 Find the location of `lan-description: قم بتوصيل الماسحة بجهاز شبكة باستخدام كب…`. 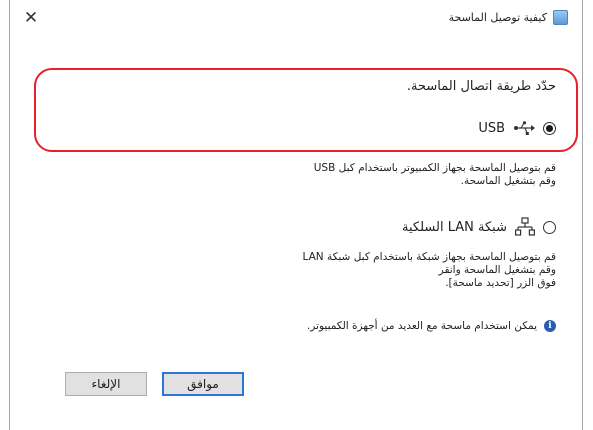

lan-description: قم بتوصيل الماسحة بجهاز شبكة باستخدام كب… is located at coordinates (356, 270).